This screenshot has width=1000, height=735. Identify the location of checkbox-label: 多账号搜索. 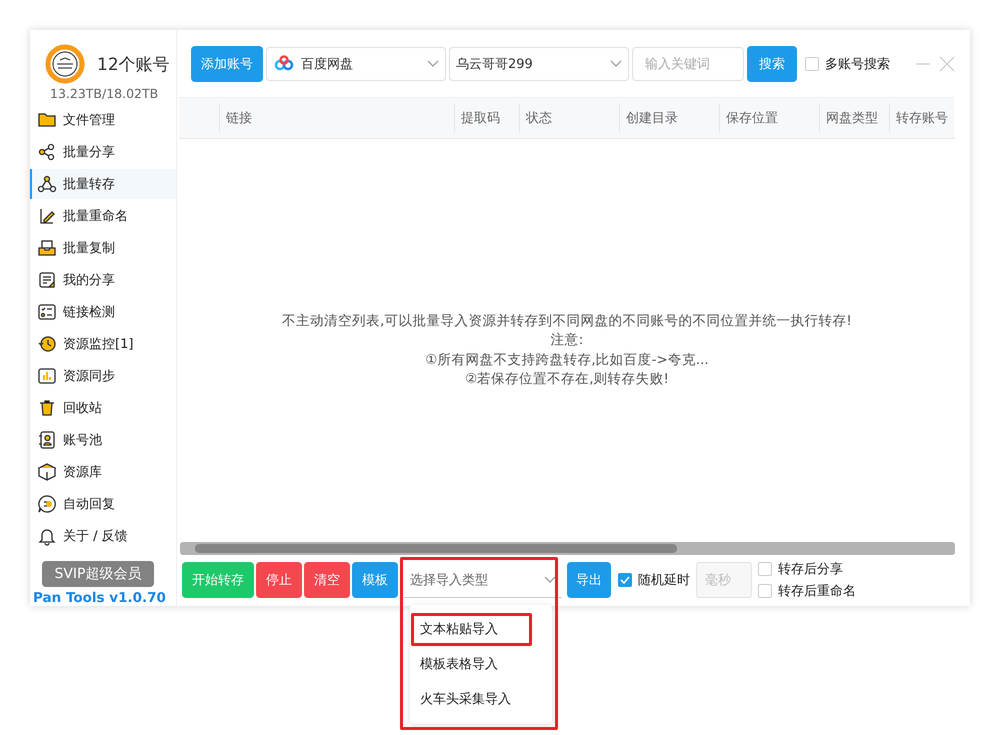
(847, 64).